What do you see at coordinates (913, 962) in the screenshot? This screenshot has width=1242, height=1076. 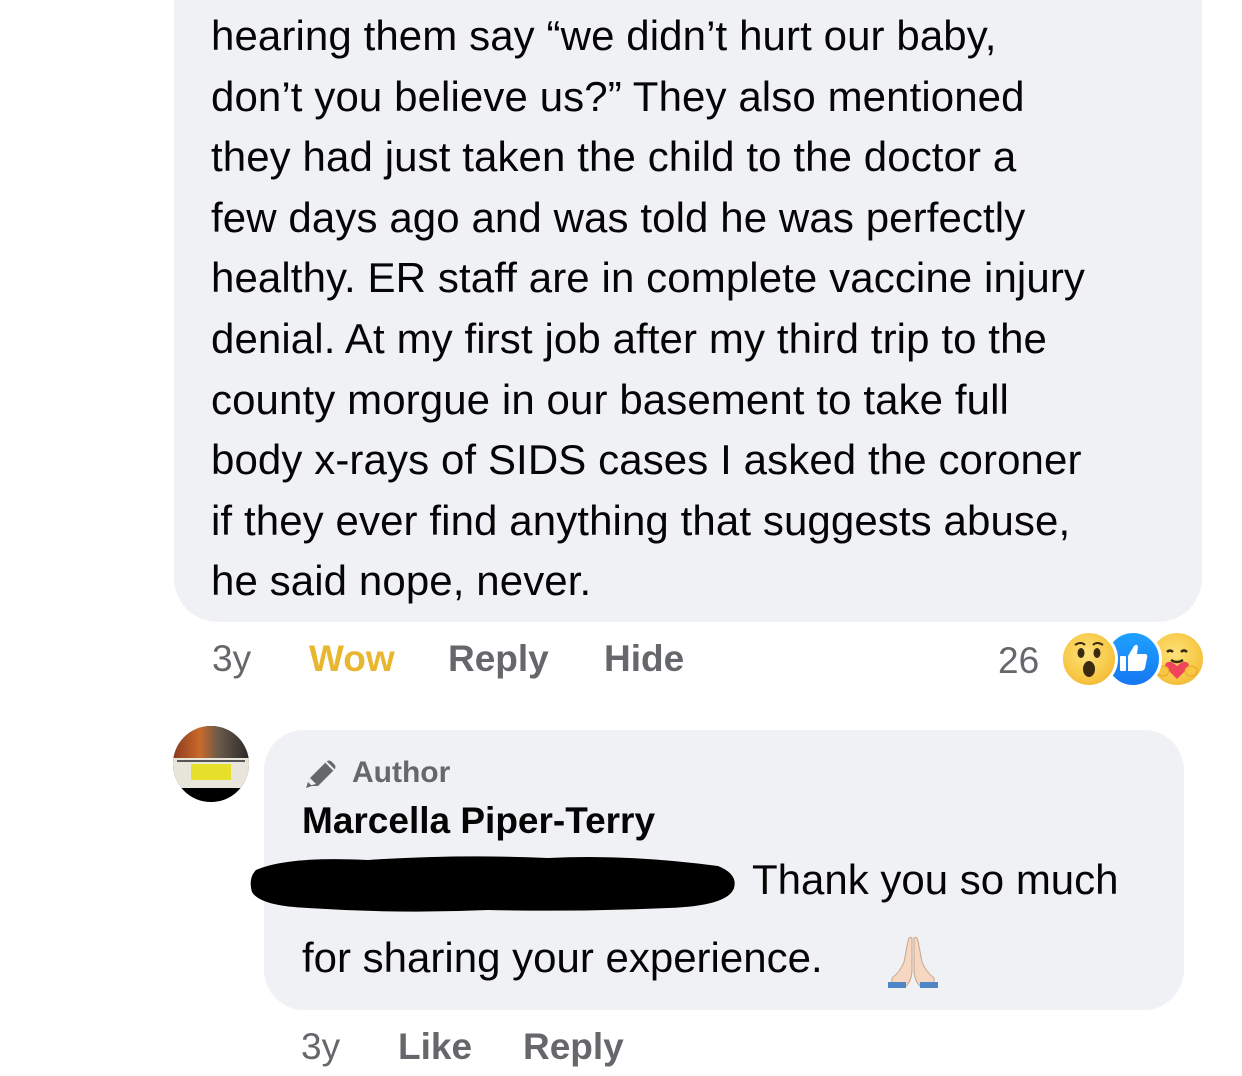 I see `folded-hands-icon` at bounding box center [913, 962].